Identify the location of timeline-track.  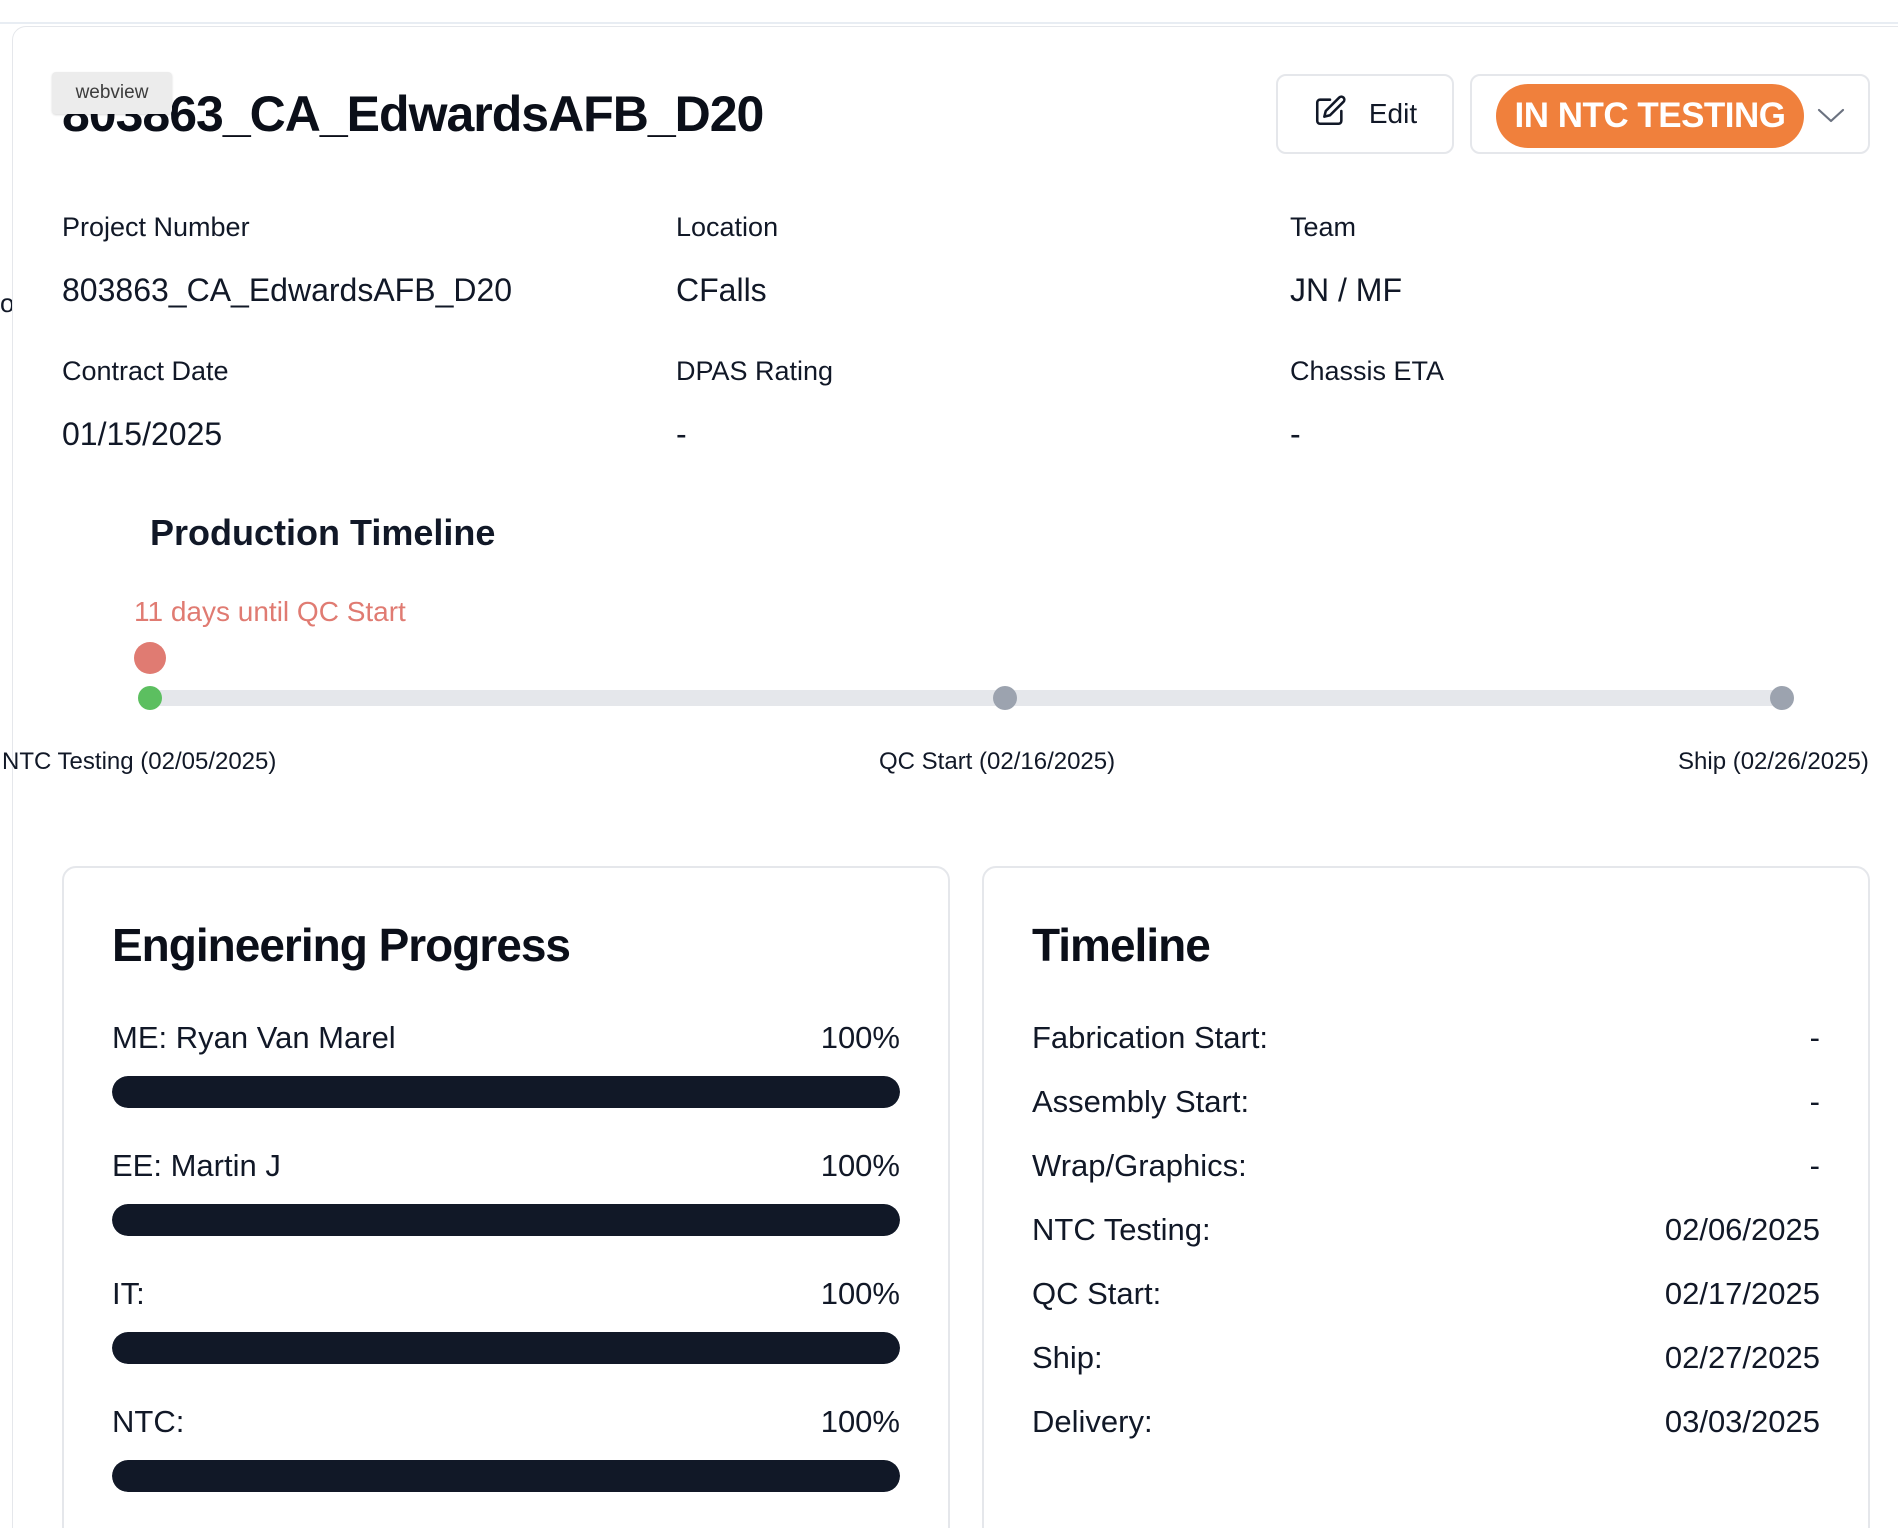
(965, 698).